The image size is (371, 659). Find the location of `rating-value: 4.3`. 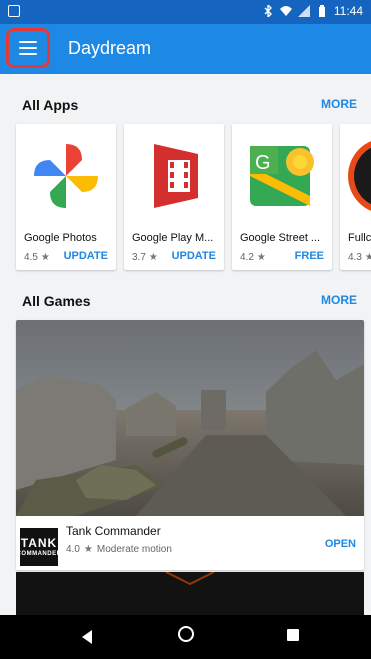

rating-value: 4.3 is located at coordinates (355, 257).